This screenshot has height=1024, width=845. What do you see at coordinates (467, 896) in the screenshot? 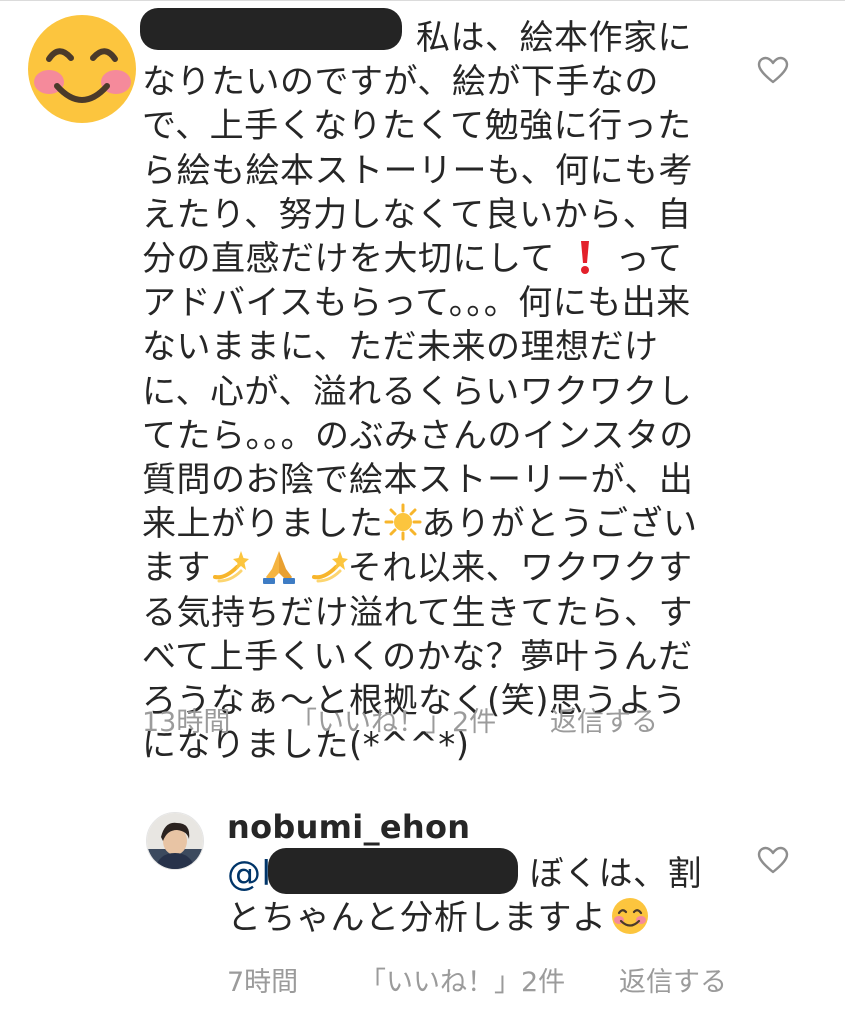
I see `reply-text: @l ぼくは、割とちゃんと分析しますよ` at bounding box center [467, 896].